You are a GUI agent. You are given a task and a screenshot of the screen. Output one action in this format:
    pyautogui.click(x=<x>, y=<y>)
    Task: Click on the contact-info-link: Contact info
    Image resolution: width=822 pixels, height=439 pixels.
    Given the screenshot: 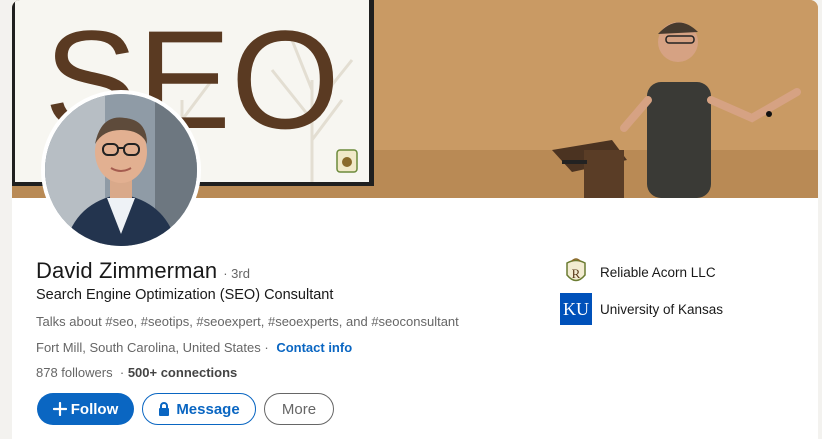 What is the action you would take?
    pyautogui.click(x=314, y=347)
    